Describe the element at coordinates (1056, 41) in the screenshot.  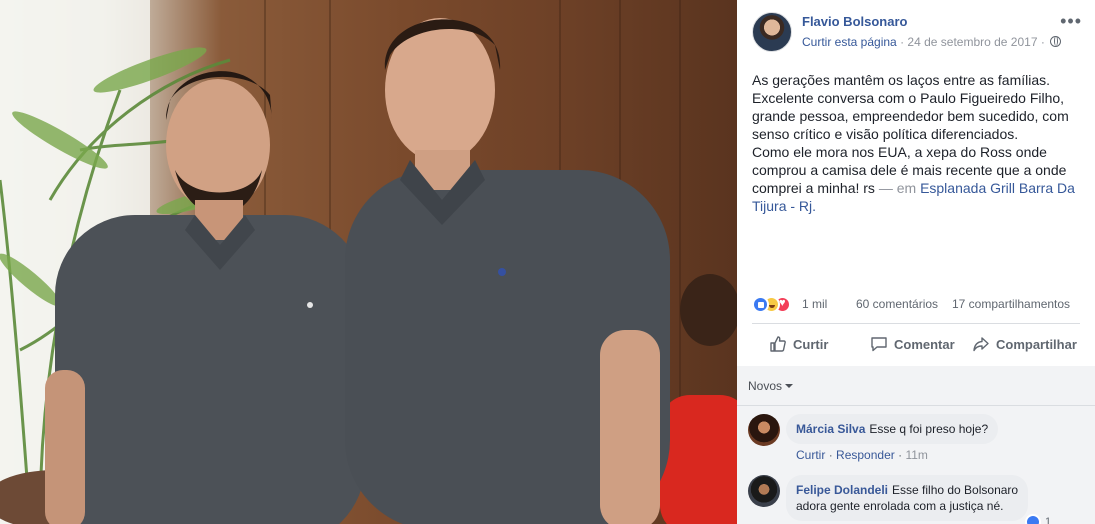
I see `globe-icon` at that location.